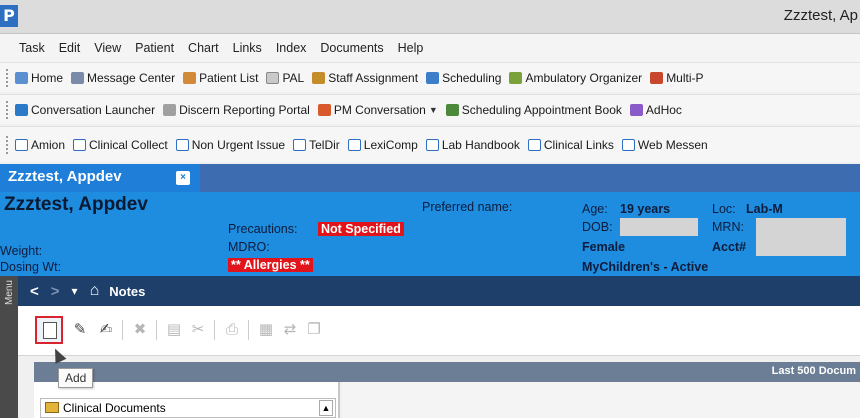 The height and width of the screenshot is (418, 860). What do you see at coordinates (430, 17) in the screenshot?
I see `title-bar: P Zzztest, Ap` at bounding box center [430, 17].